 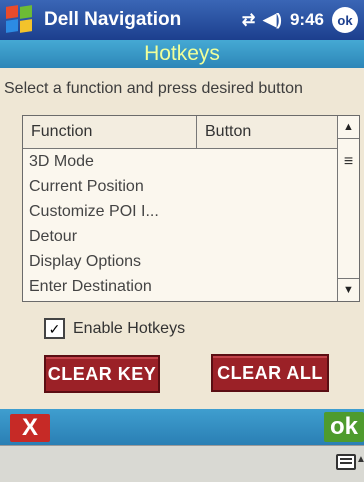 What do you see at coordinates (180, 161) in the screenshot?
I see `list-item: 3D Mode` at bounding box center [180, 161].